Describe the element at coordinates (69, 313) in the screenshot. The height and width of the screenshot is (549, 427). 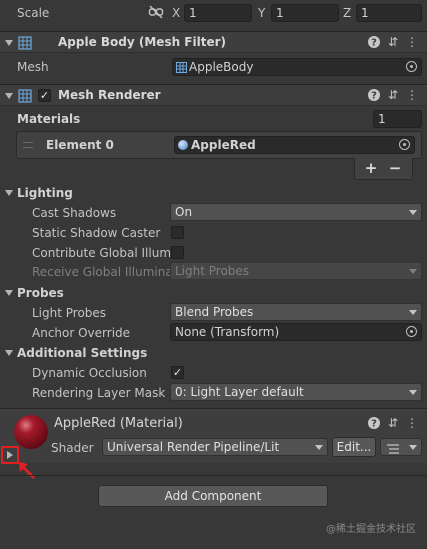
I see `light-probes-label: Light Probes` at that location.